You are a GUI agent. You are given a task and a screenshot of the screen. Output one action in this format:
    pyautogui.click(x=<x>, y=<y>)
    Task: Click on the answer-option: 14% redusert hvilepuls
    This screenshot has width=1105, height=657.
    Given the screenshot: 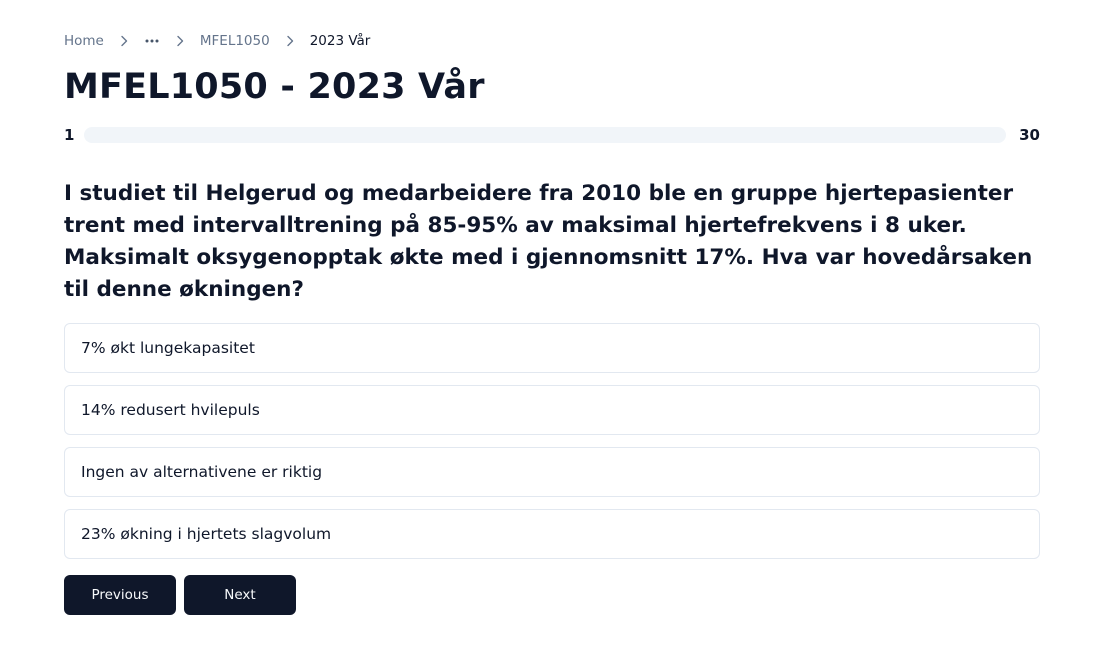 What is the action you would take?
    pyautogui.click(x=552, y=410)
    